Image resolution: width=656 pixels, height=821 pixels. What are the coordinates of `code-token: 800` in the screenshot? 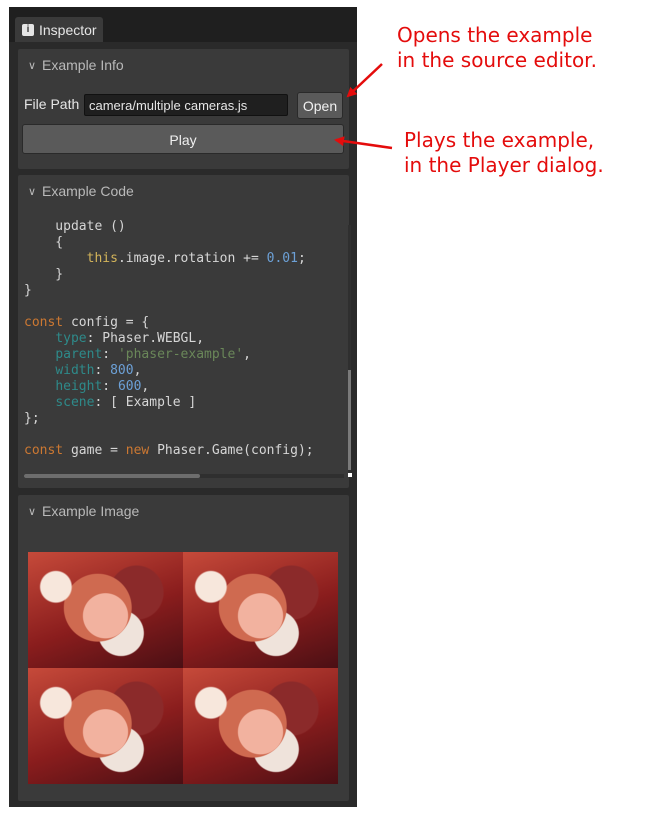 It's located at (122, 370).